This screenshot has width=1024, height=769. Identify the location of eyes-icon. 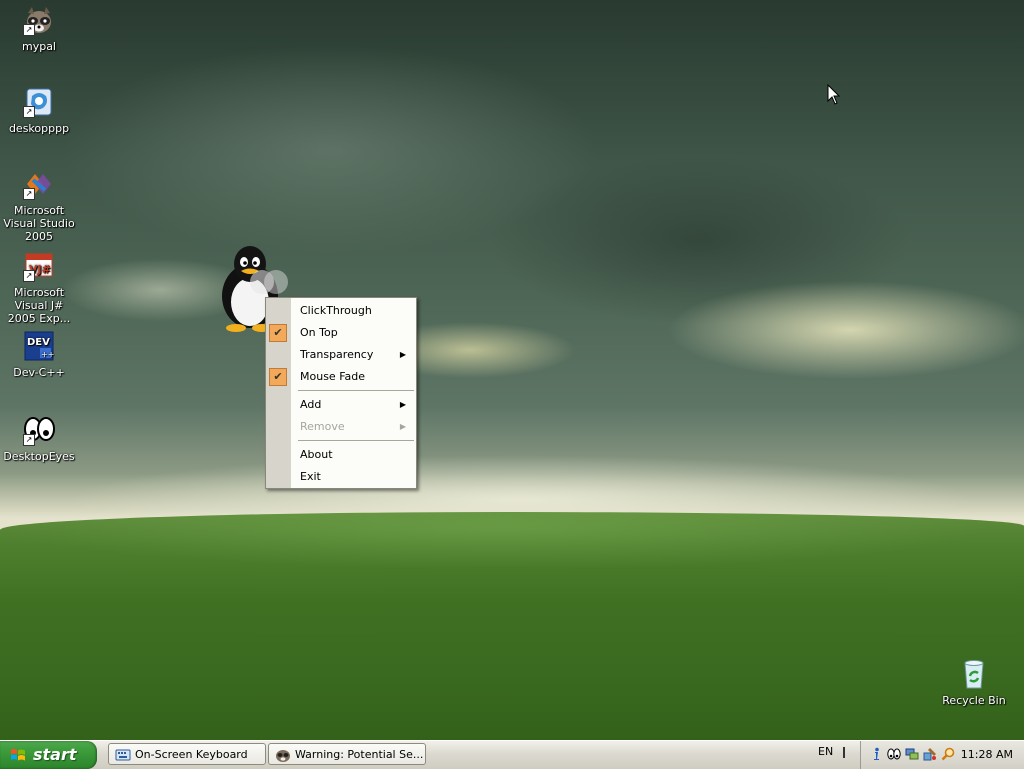
(894, 754).